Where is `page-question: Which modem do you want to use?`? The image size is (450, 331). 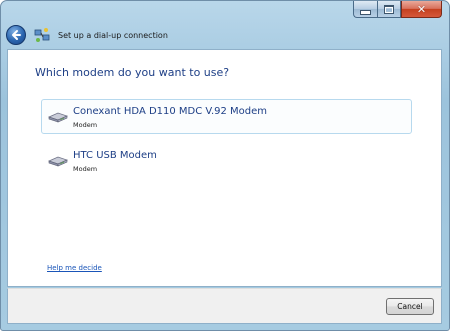
page-question: Which modem do you want to use? is located at coordinates (132, 72).